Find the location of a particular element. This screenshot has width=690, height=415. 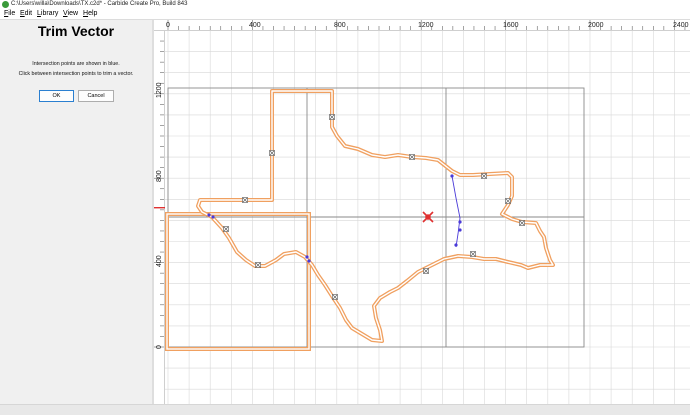

menu-help: Help is located at coordinates (90, 14).